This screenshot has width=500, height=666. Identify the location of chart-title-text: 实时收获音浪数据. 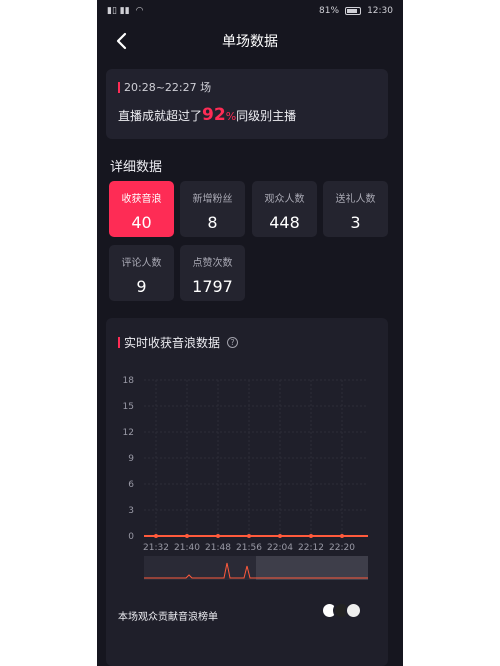
(172, 343).